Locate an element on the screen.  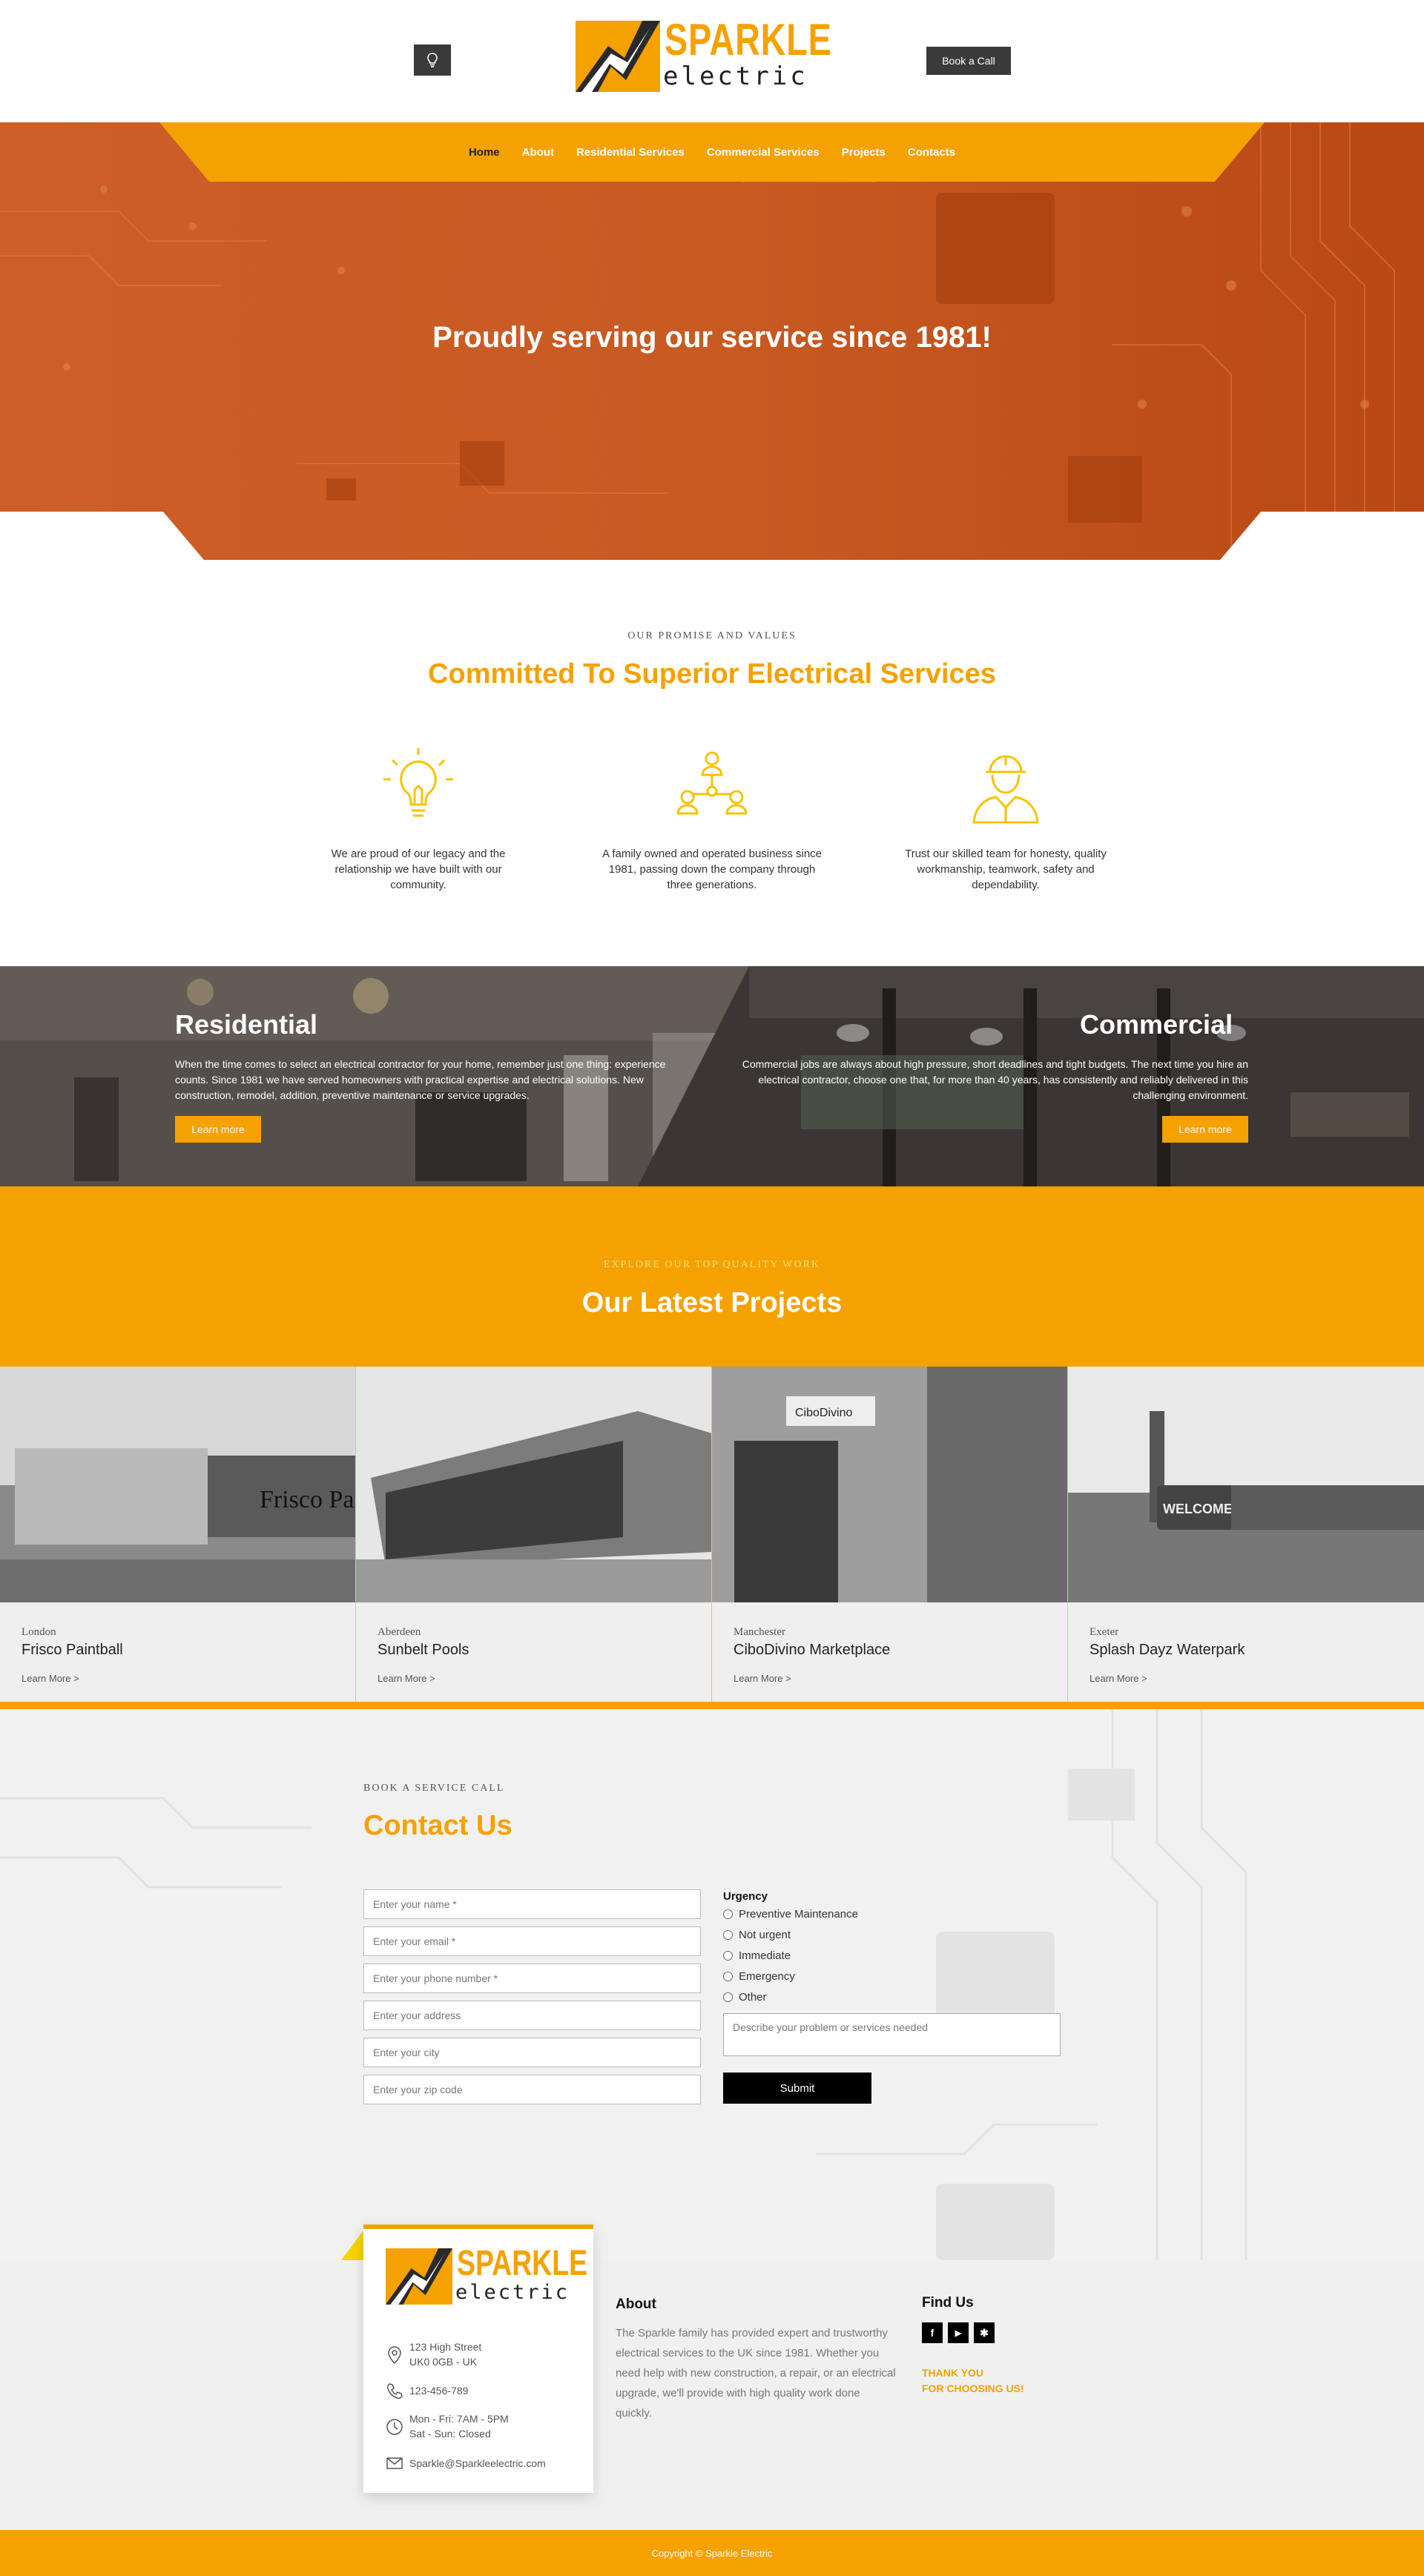
envelope-icon is located at coordinates (394, 2463).